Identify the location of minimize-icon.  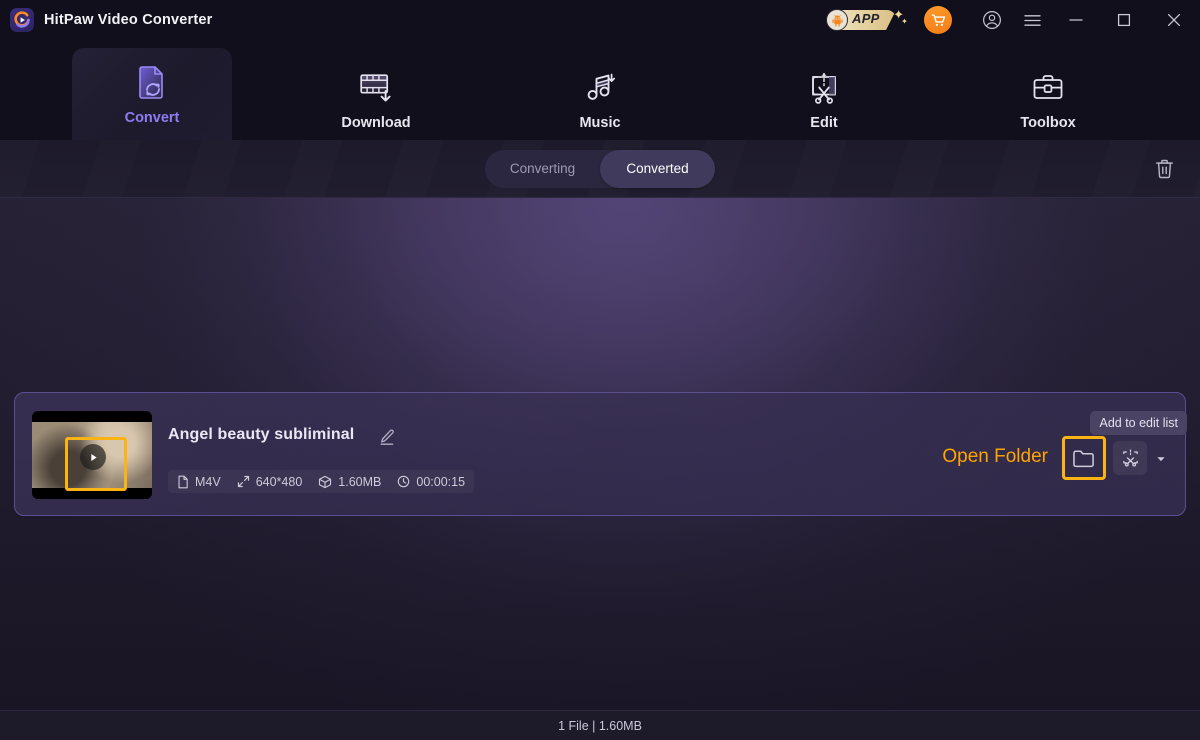
(1076, 20).